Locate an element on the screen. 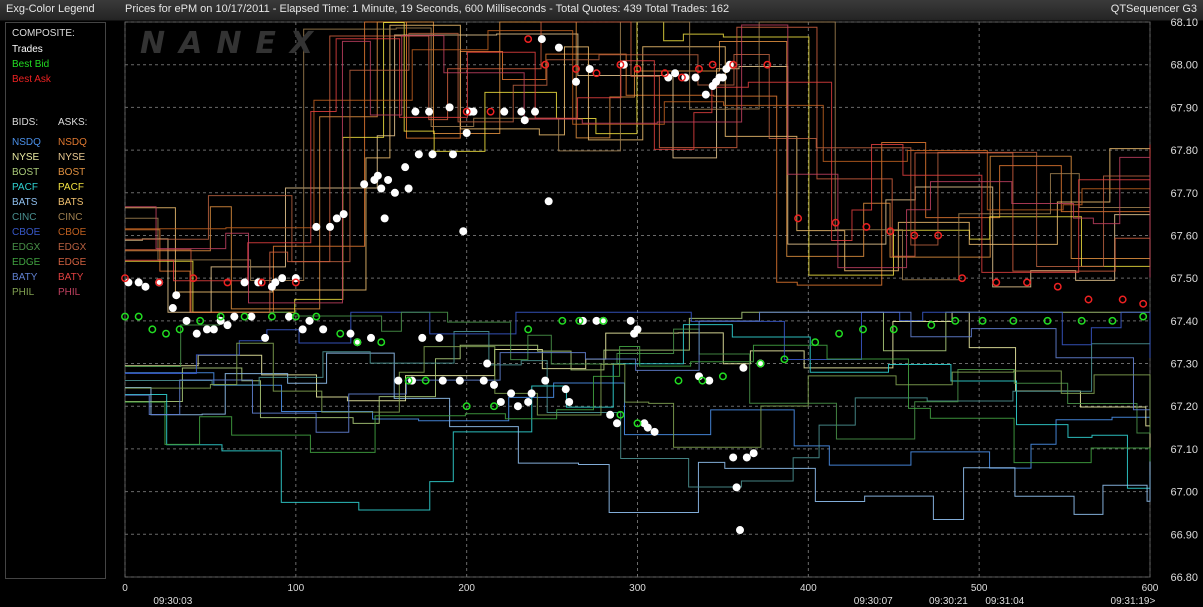 Image resolution: width=1203 pixels, height=607 pixels. x-tick-label: 500 is located at coordinates (979, 588).